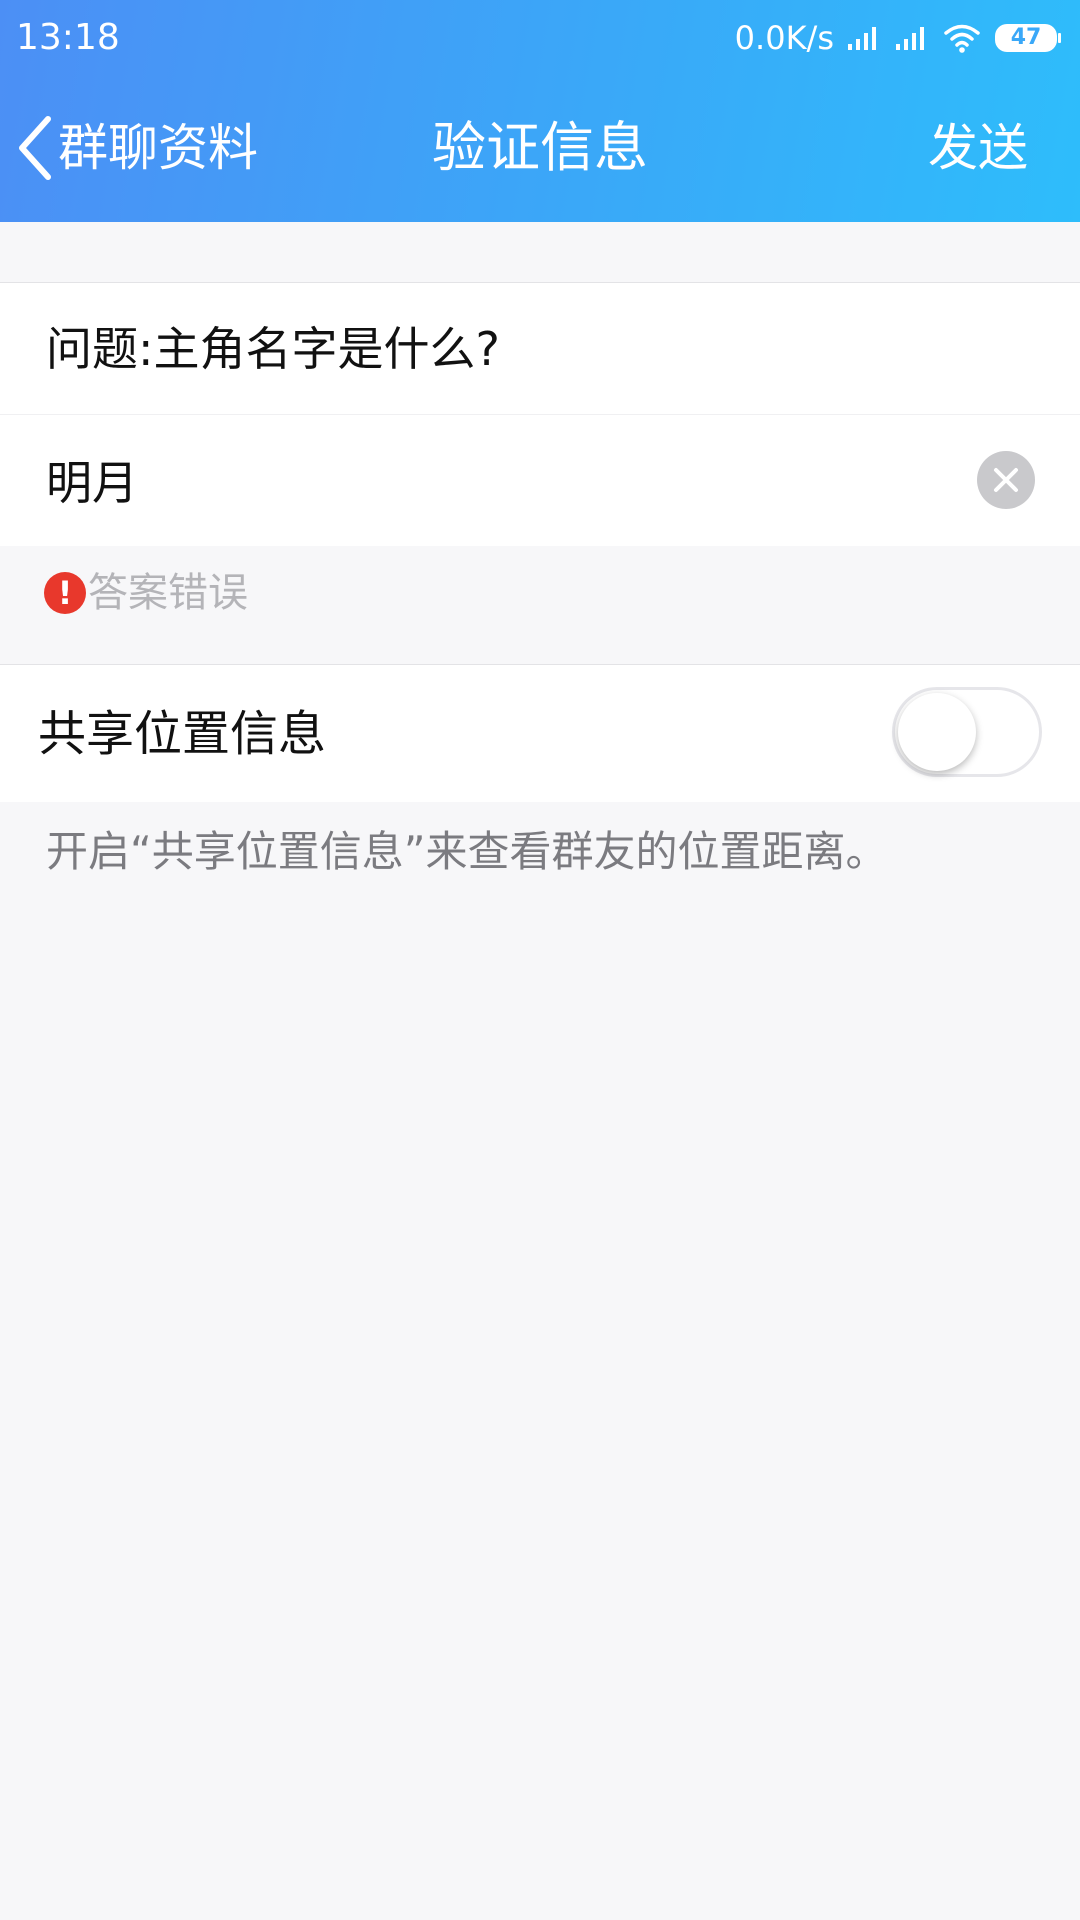 This screenshot has width=1080, height=1920. Describe the element at coordinates (168, 593) in the screenshot. I see `error-text: 答案错误` at that location.